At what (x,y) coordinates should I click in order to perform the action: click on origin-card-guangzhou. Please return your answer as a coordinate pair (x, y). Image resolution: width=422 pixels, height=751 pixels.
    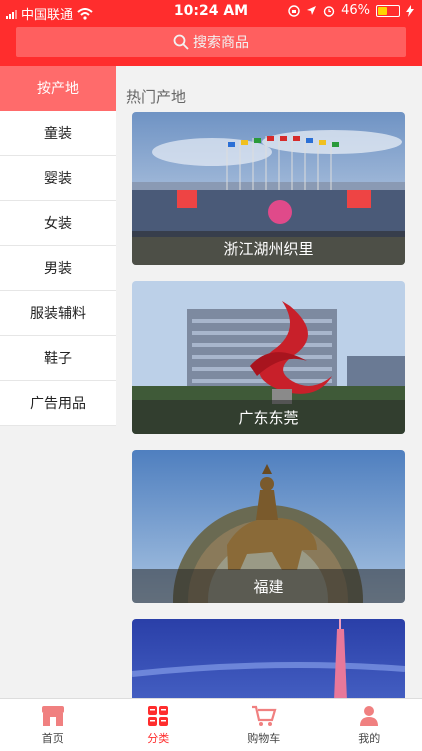
    Looking at the image, I should click on (268, 658).